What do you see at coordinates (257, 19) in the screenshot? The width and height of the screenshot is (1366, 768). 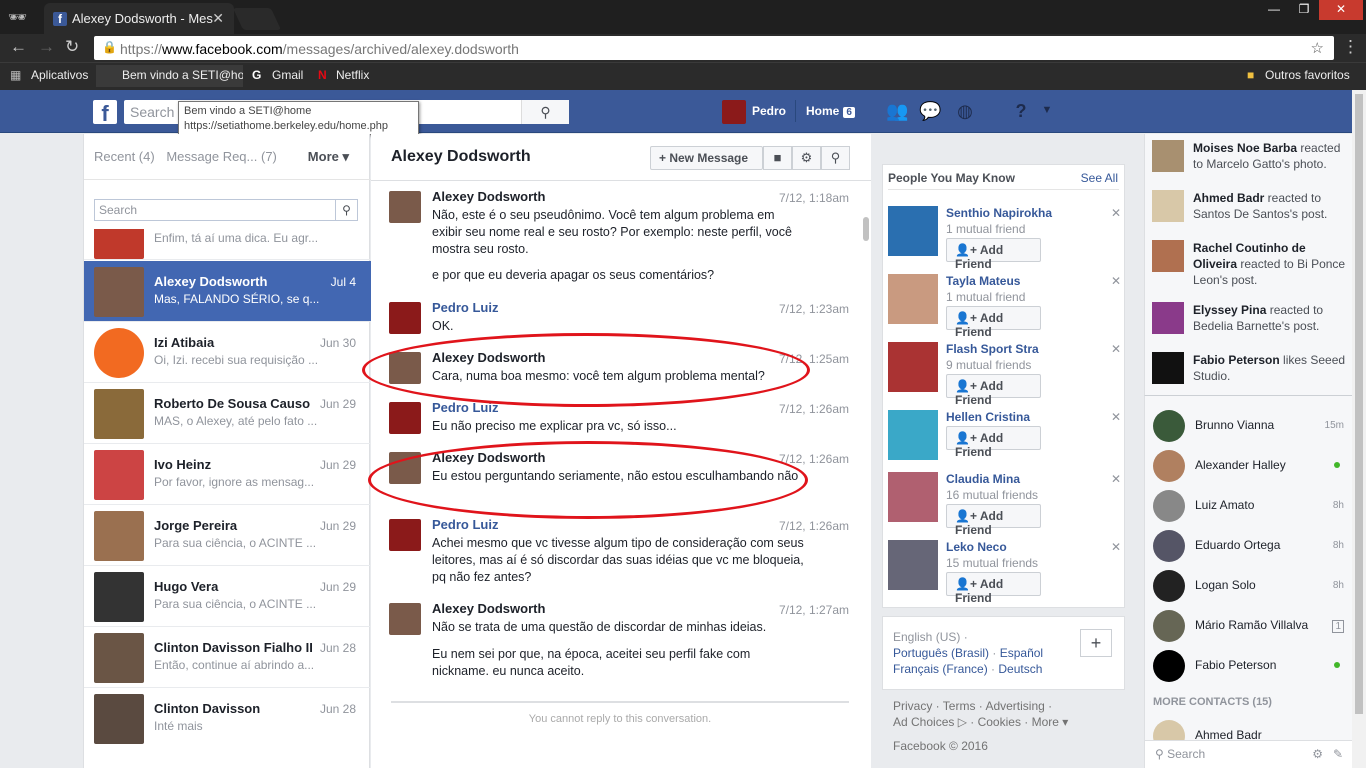 I see `new-tab-button` at bounding box center [257, 19].